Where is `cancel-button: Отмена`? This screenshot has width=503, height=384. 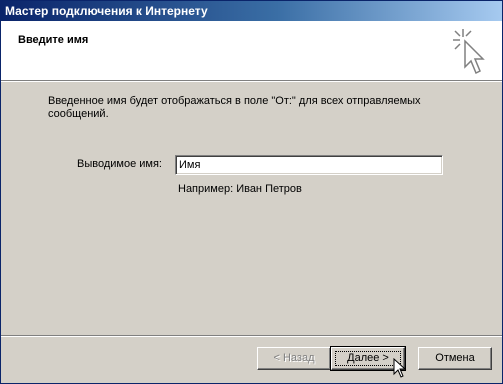 cancel-button: Отмена is located at coordinates (455, 358).